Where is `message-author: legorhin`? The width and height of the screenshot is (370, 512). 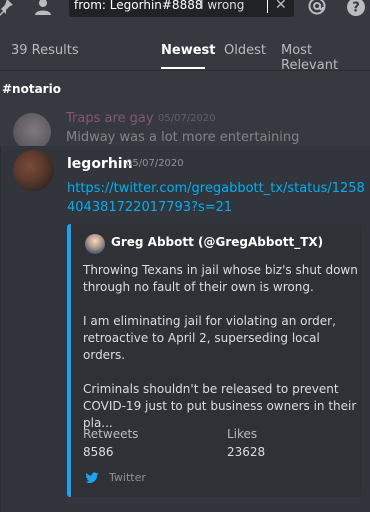
message-author: legorhin is located at coordinates (100, 164).